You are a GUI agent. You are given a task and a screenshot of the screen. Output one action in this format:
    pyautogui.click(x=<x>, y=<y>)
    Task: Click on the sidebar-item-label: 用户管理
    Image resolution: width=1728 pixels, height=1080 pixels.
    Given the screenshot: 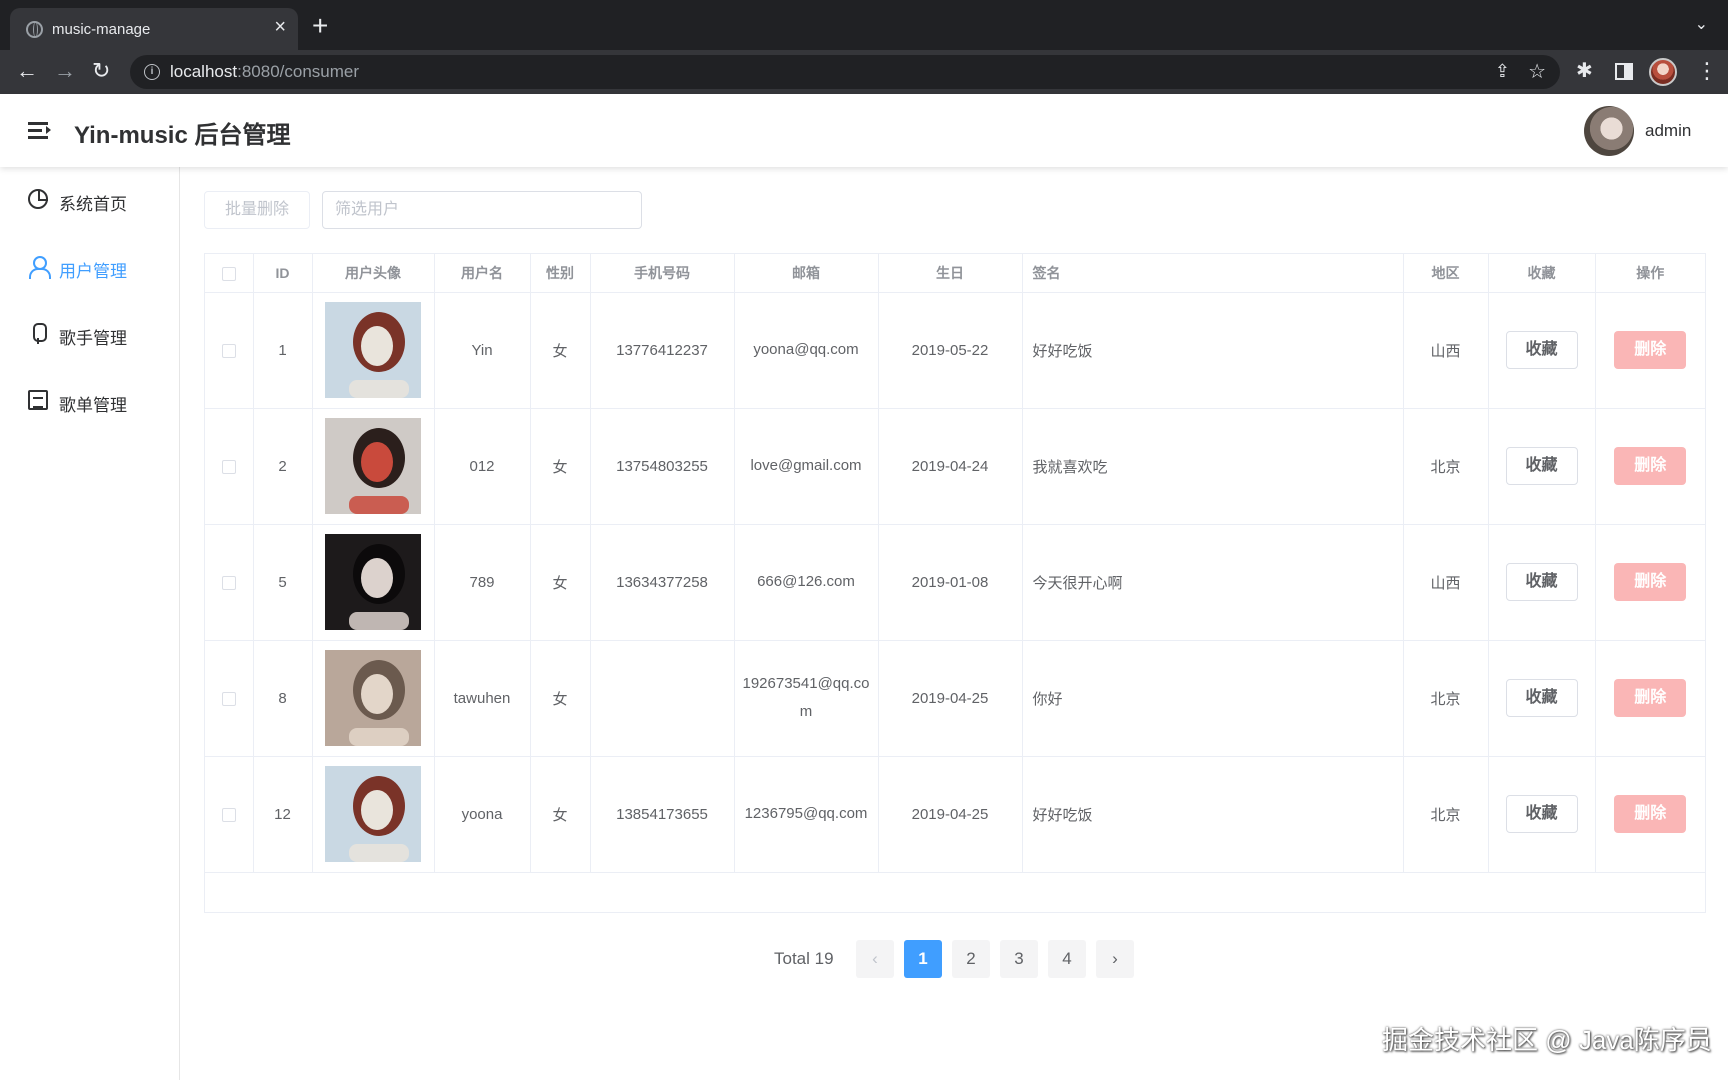 What is the action you would take?
    pyautogui.click(x=93, y=271)
    